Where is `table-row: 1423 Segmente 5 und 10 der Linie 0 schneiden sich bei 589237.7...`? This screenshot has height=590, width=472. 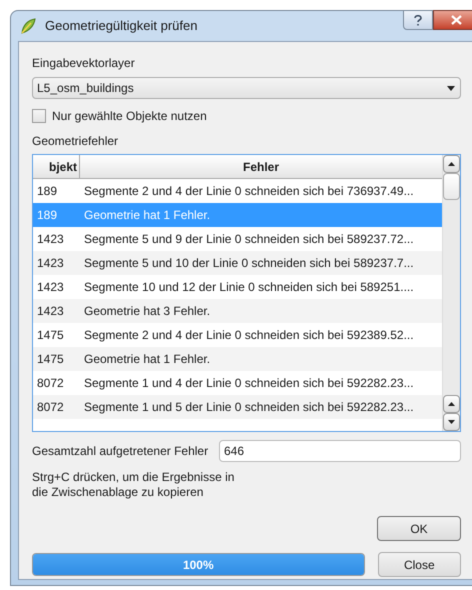
table-row: 1423 Segmente 5 und 10 der Linie 0 schneiden sich bei 589237.7... is located at coordinates (237, 263).